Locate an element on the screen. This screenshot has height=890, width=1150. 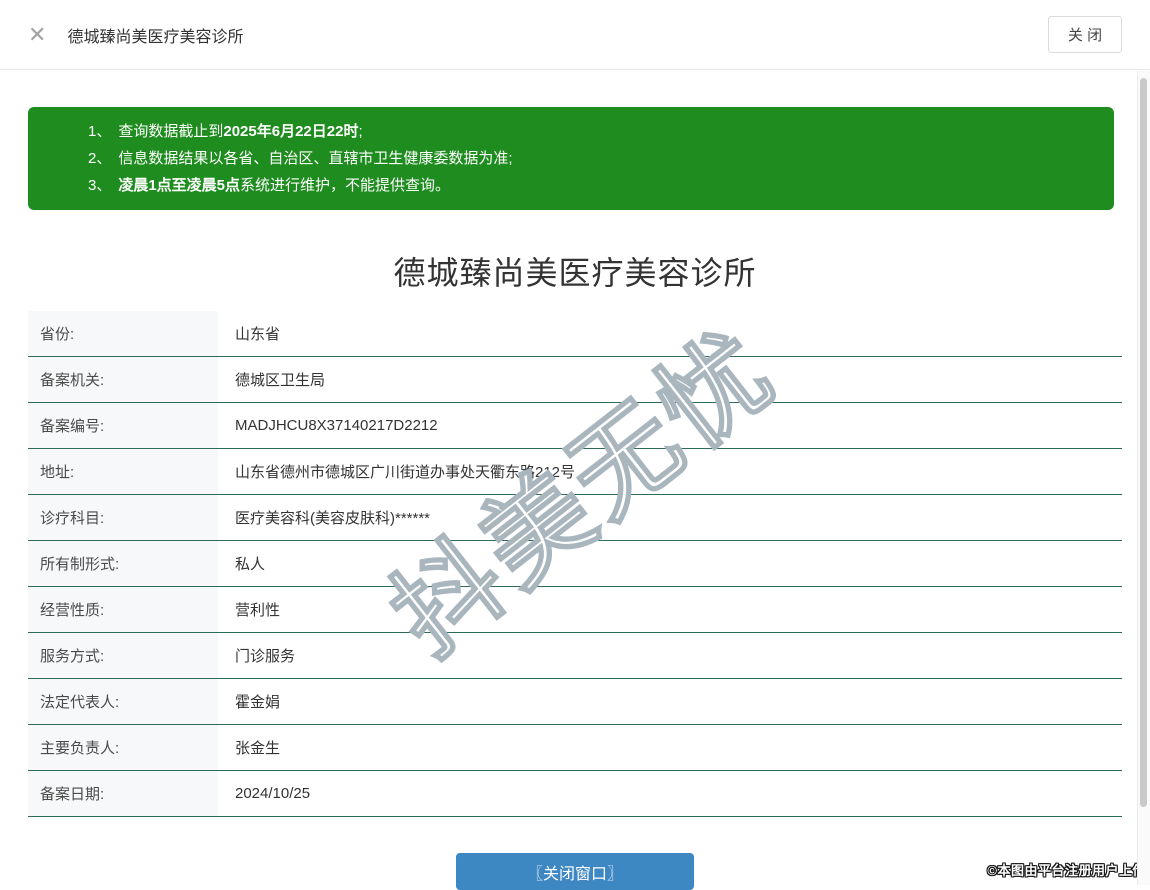
table-row: 诊疗科目: 医疗美容科(美容皮肤科)****** is located at coordinates (575, 518).